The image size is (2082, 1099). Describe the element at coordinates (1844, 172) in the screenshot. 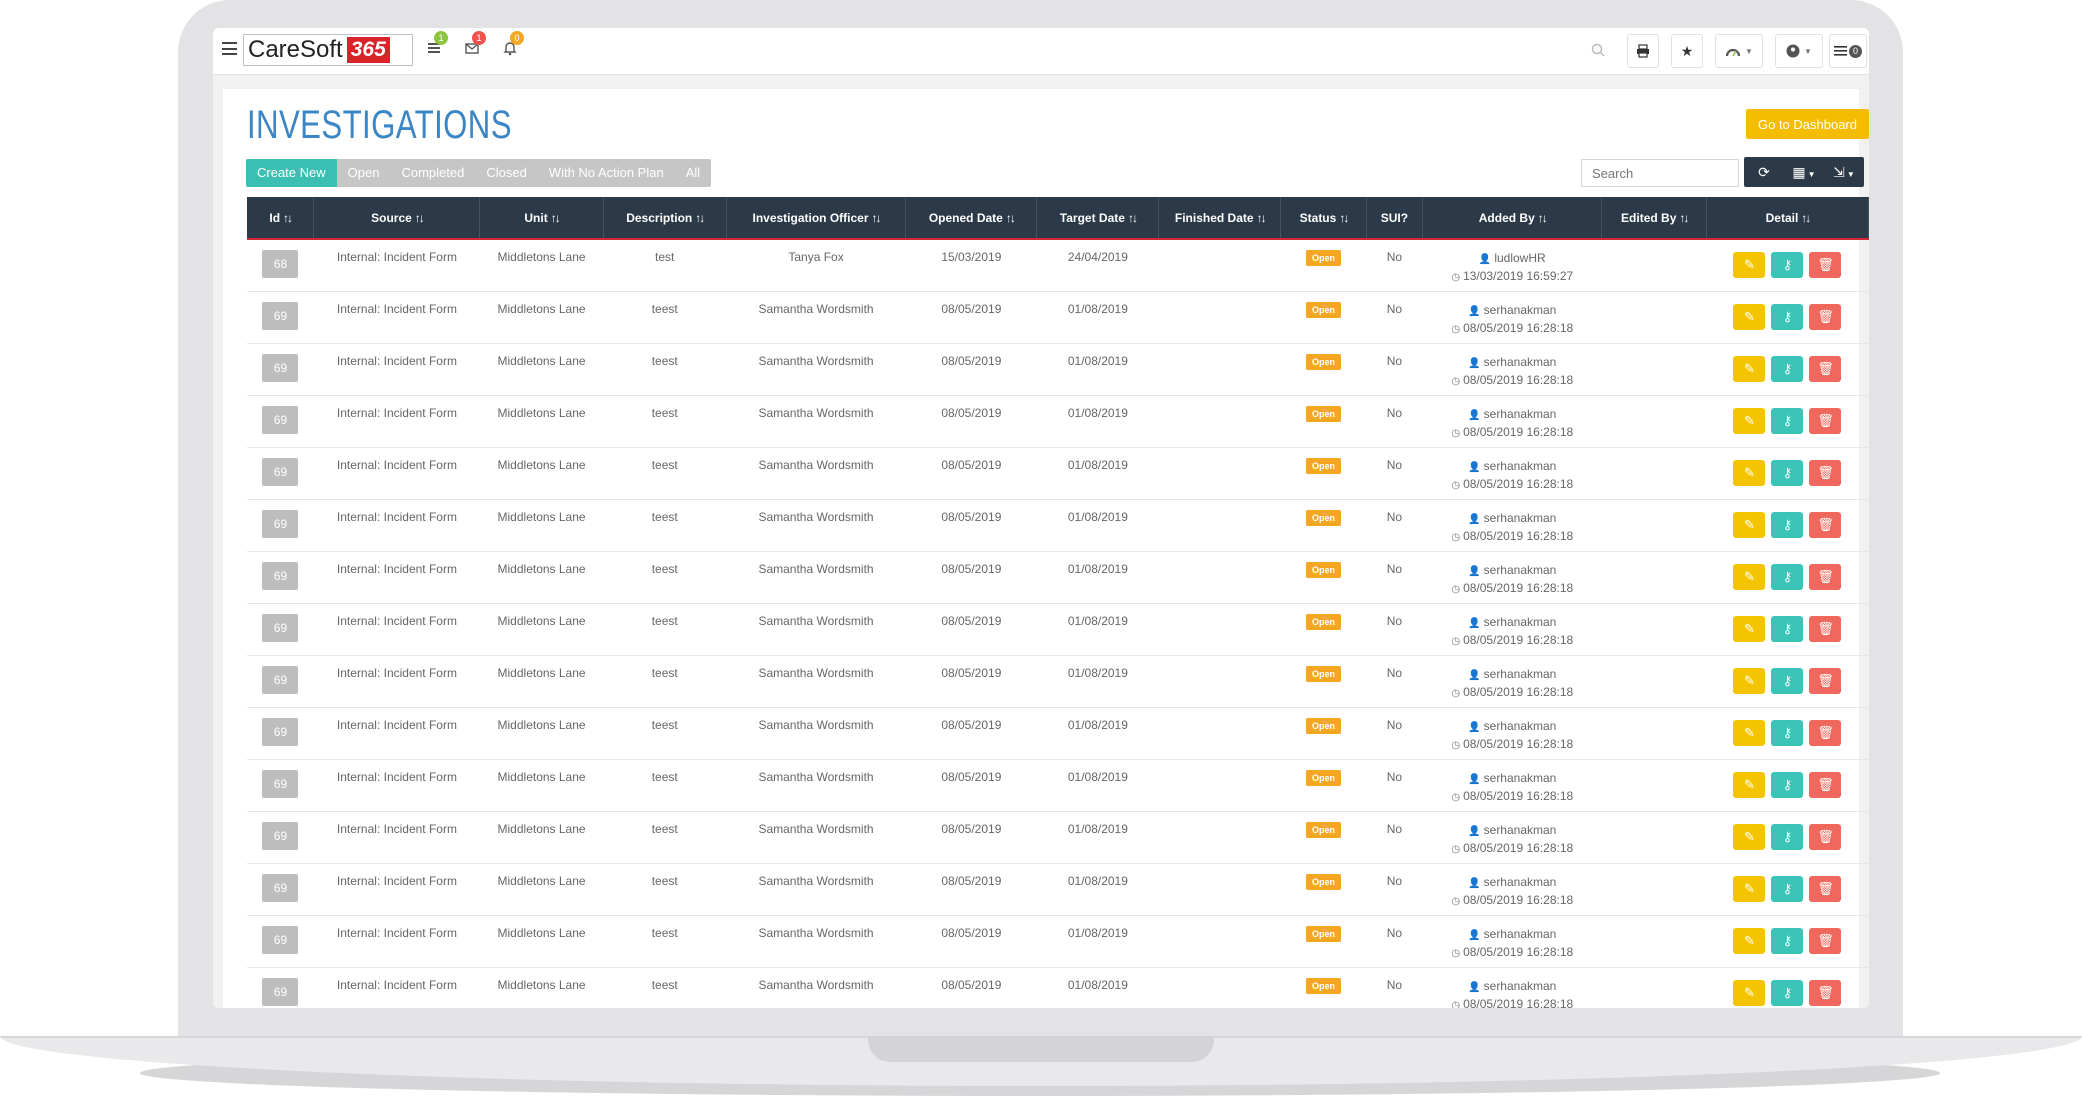

I see `export-button: ⇲ ▼` at that location.